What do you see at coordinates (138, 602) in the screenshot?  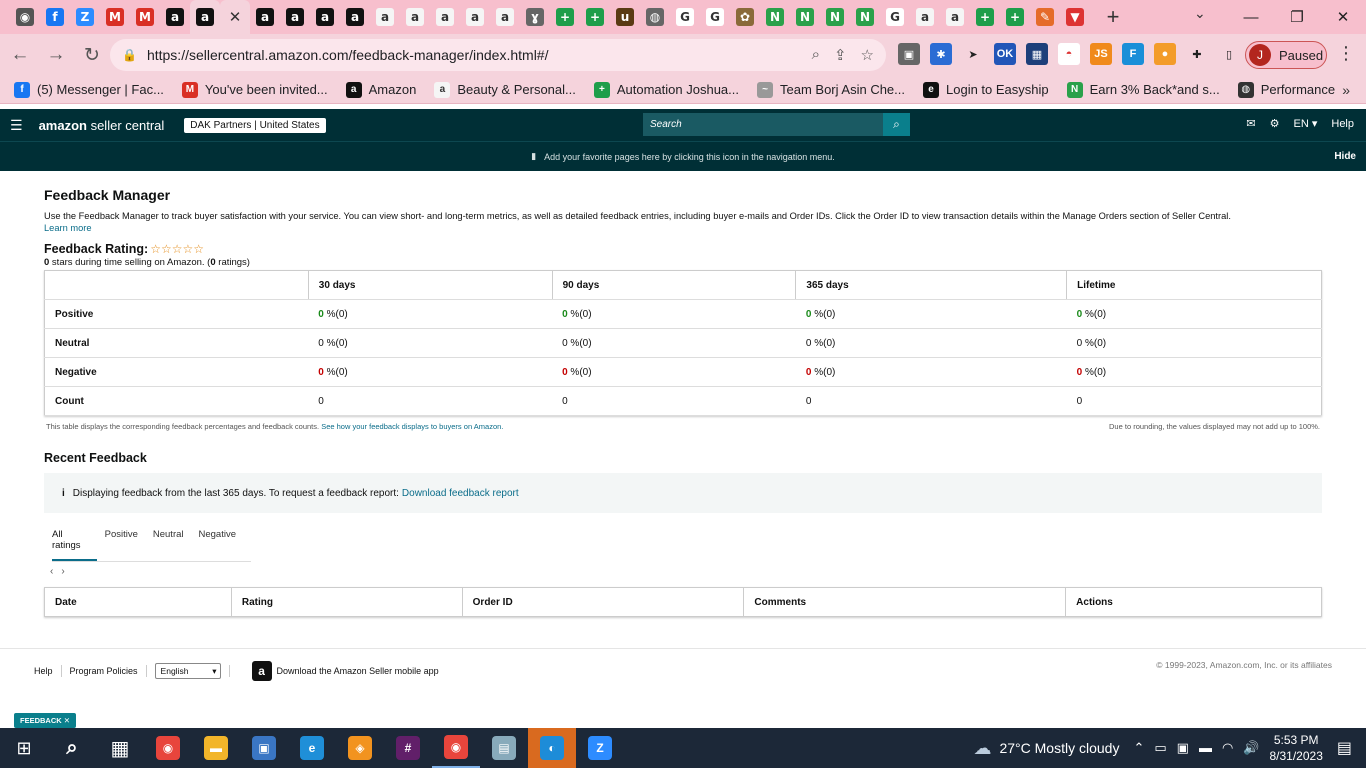 I see `column-header: Date` at bounding box center [138, 602].